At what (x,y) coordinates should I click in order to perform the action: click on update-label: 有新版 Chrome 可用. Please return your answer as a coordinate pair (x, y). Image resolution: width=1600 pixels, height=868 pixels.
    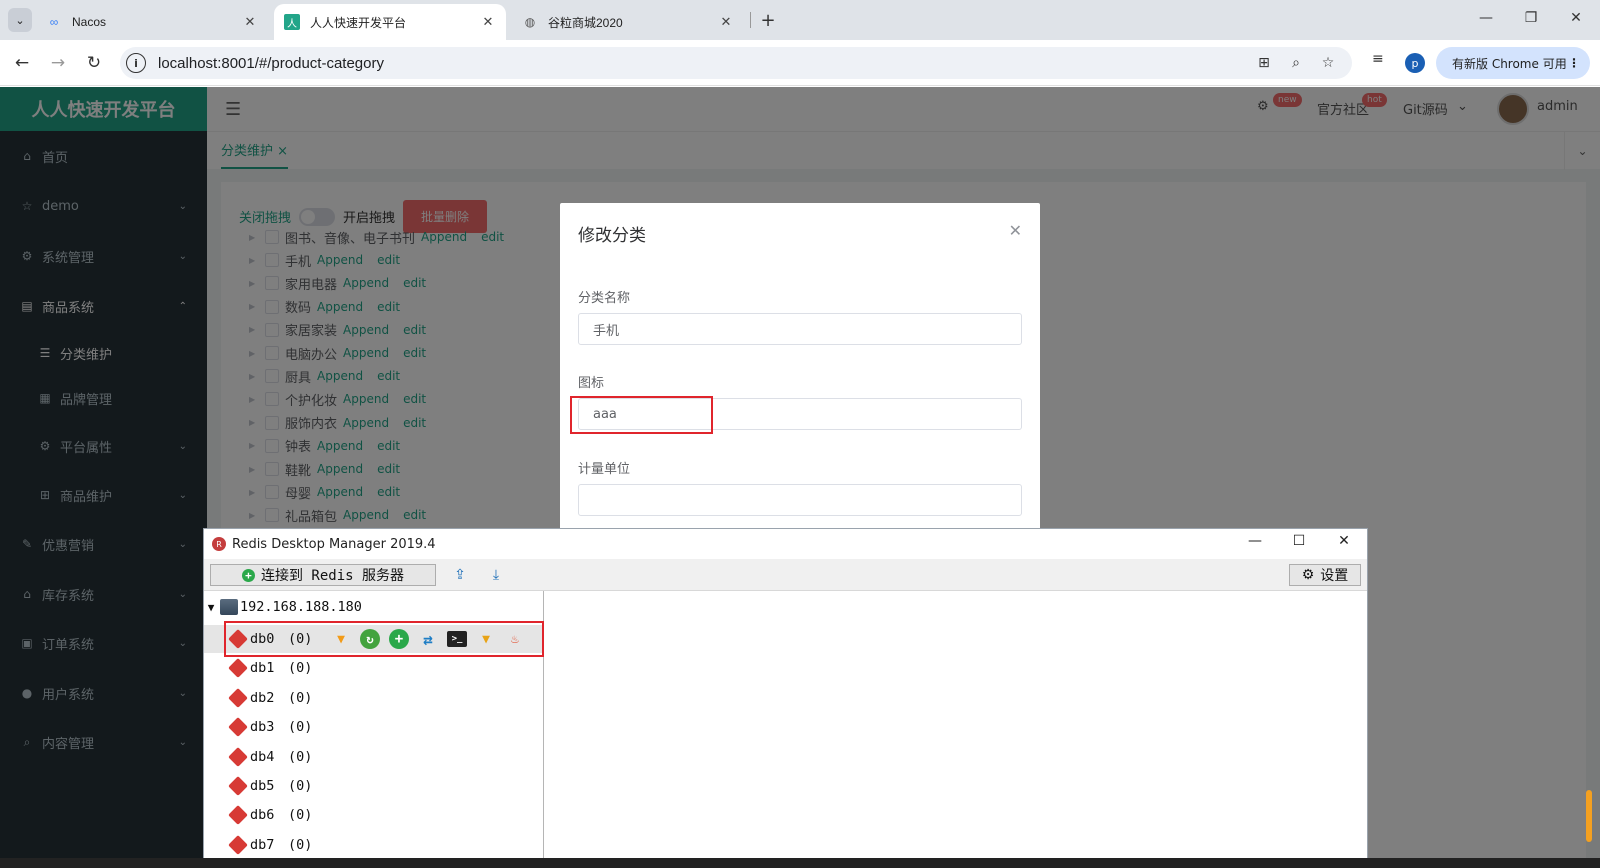
    Looking at the image, I should click on (1509, 63).